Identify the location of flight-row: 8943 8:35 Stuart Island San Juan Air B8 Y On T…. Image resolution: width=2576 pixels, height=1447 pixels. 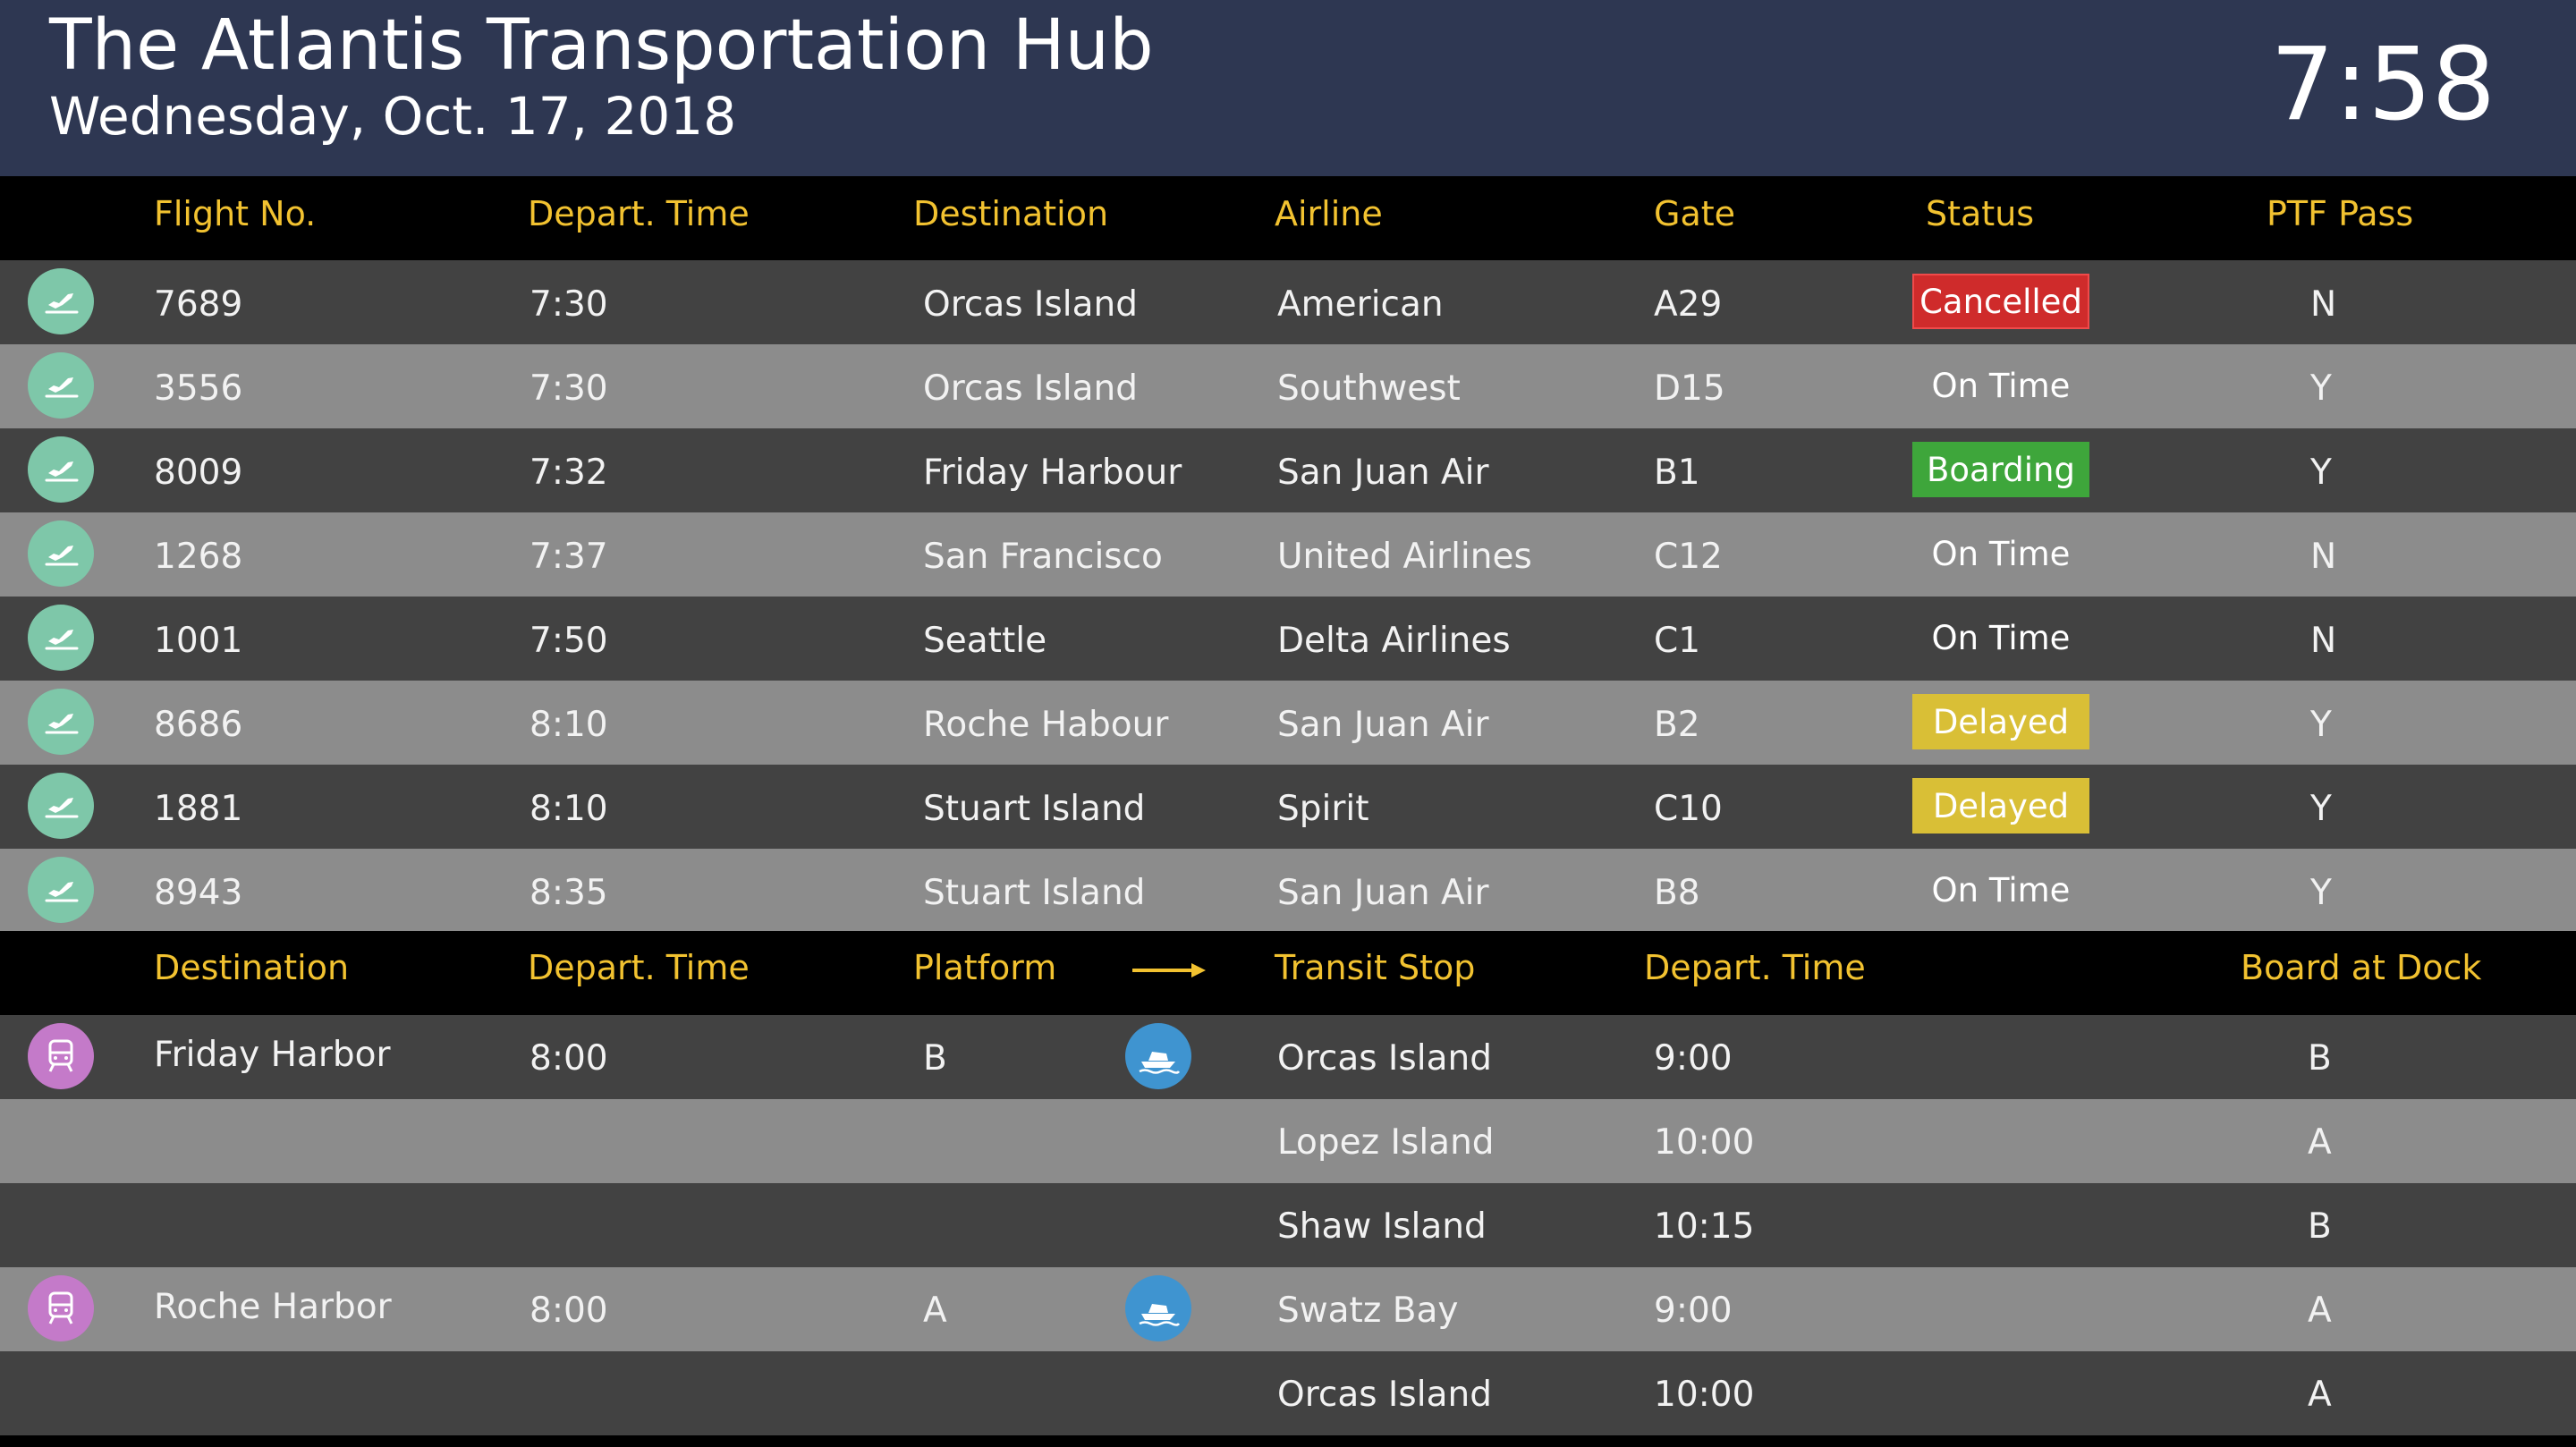
(1288, 891).